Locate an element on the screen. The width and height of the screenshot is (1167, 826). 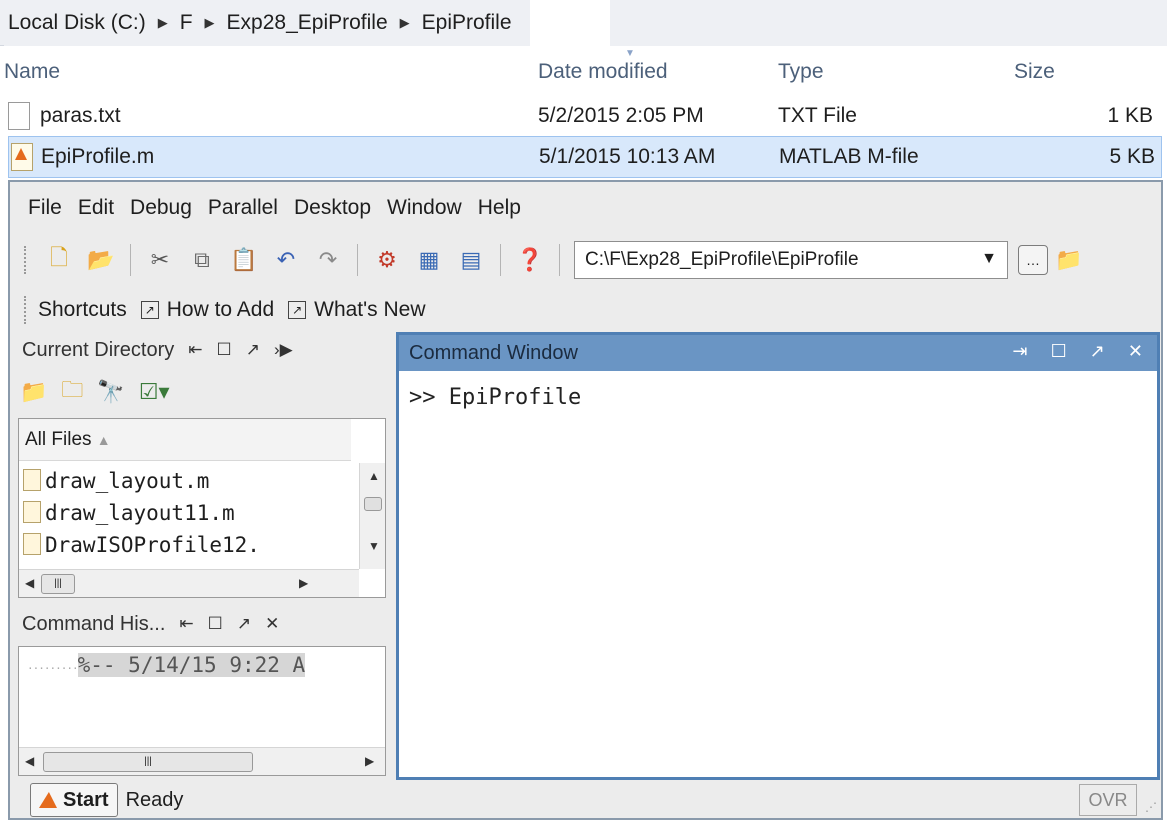
breadcrumb-exp28: Exp28_EpiProfile is located at coordinates (307, 23).